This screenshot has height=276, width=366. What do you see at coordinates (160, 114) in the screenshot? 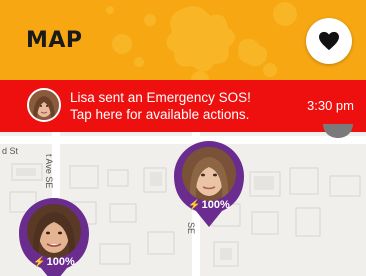
I see `sos-message-line2: Tap here for available actions.` at bounding box center [160, 114].